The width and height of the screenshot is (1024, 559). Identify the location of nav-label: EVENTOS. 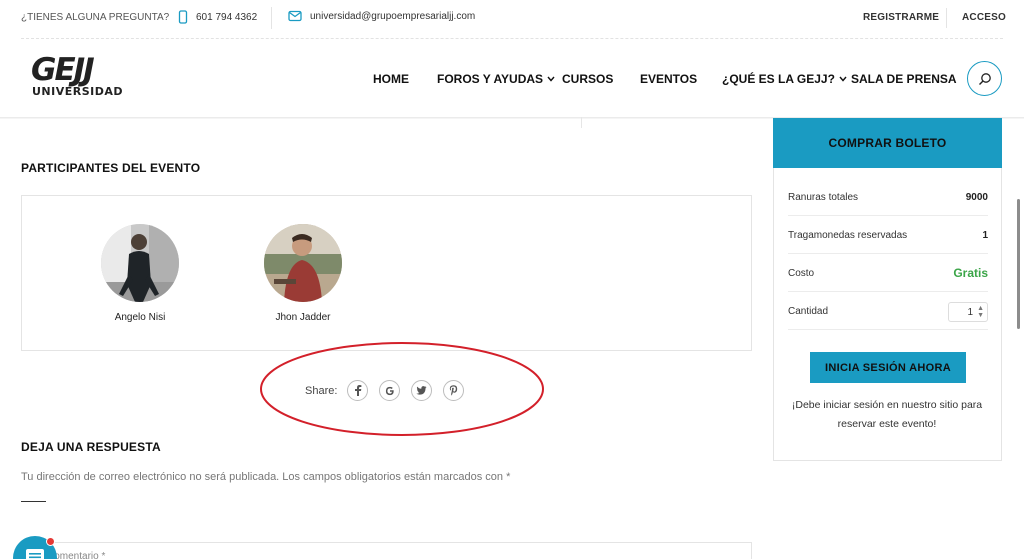
(669, 79).